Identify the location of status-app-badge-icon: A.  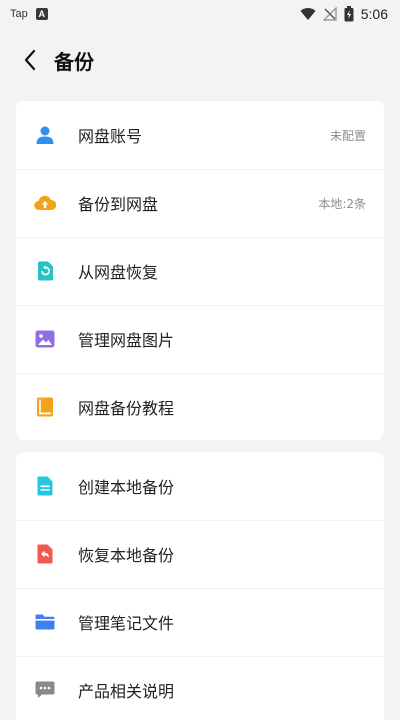
(41, 14).